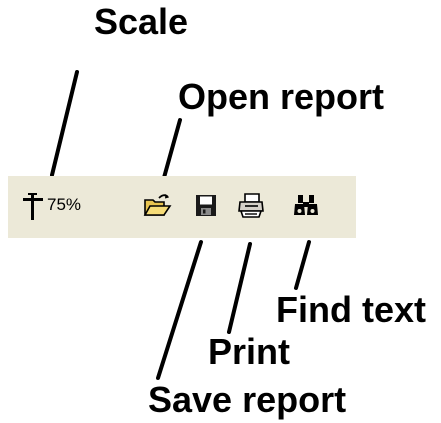  I want to click on scale-button, so click(33, 206).